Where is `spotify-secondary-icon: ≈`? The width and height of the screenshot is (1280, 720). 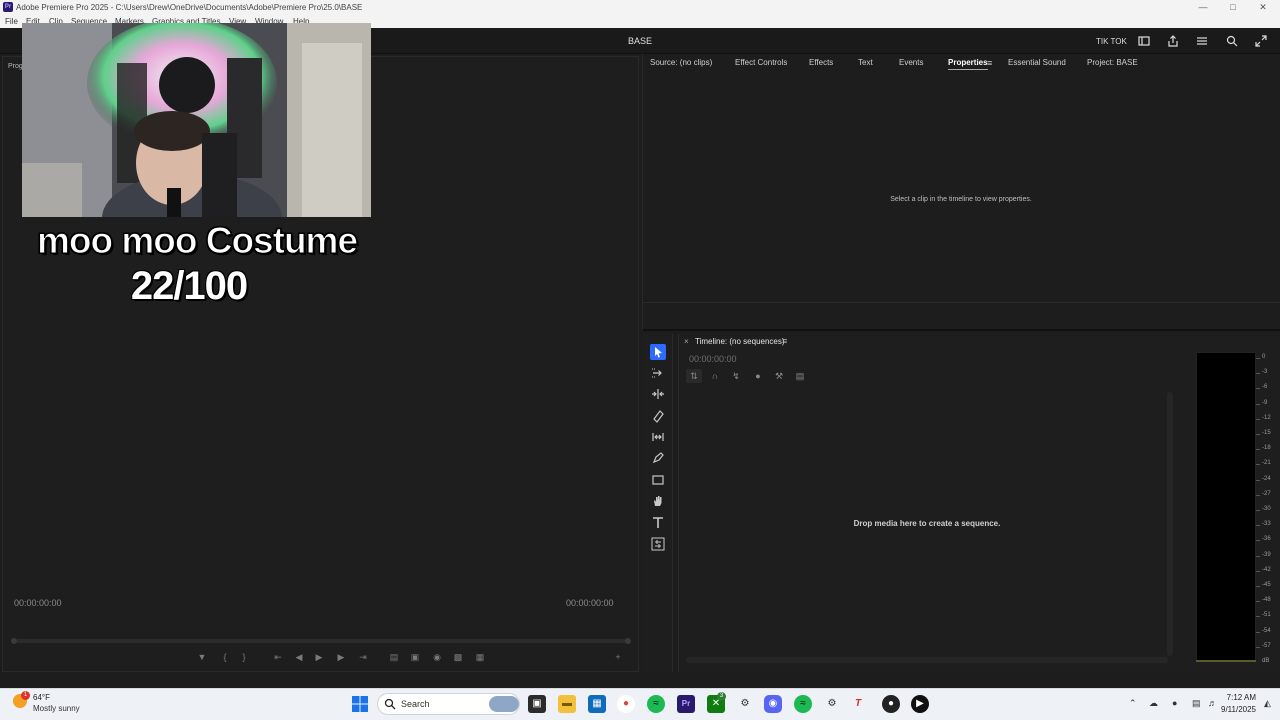 spotify-secondary-icon: ≈ is located at coordinates (803, 704).